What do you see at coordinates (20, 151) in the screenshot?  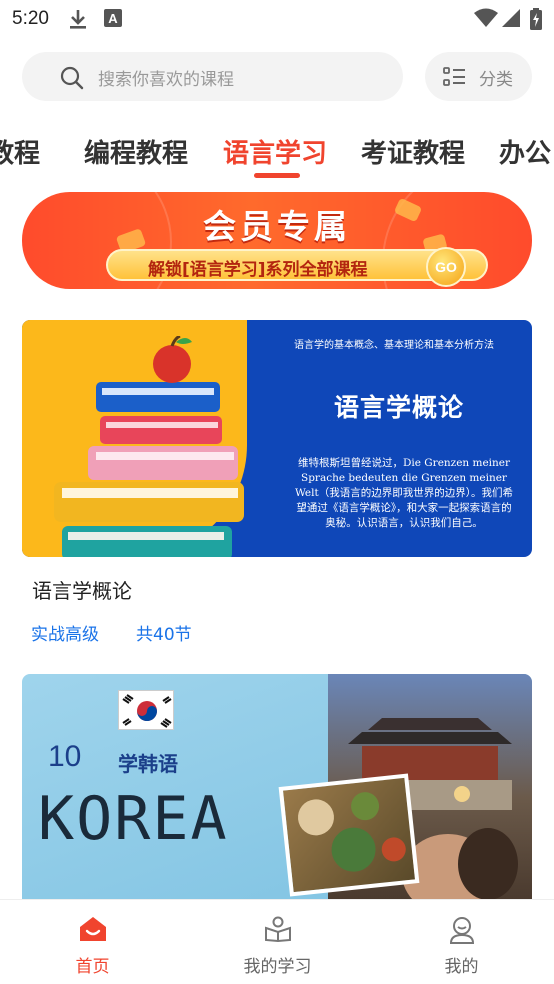 I see `tab-tutorial: 教程` at bounding box center [20, 151].